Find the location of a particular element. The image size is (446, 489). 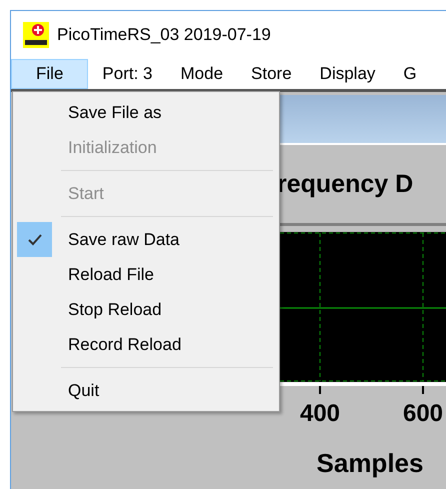

menu-bar-item: G is located at coordinates (410, 74).